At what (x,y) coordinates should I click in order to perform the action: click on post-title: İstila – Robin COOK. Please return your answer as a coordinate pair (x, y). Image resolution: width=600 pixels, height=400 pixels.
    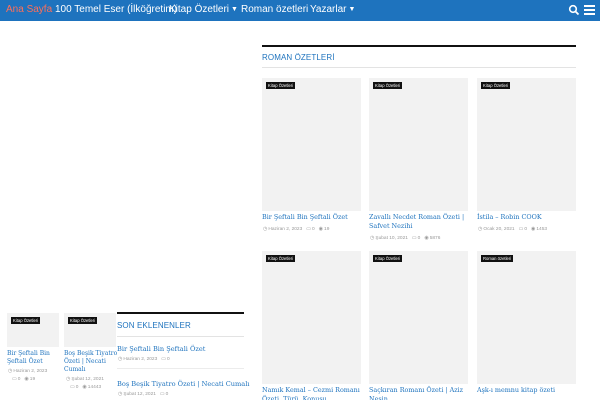
    Looking at the image, I should click on (526, 217).